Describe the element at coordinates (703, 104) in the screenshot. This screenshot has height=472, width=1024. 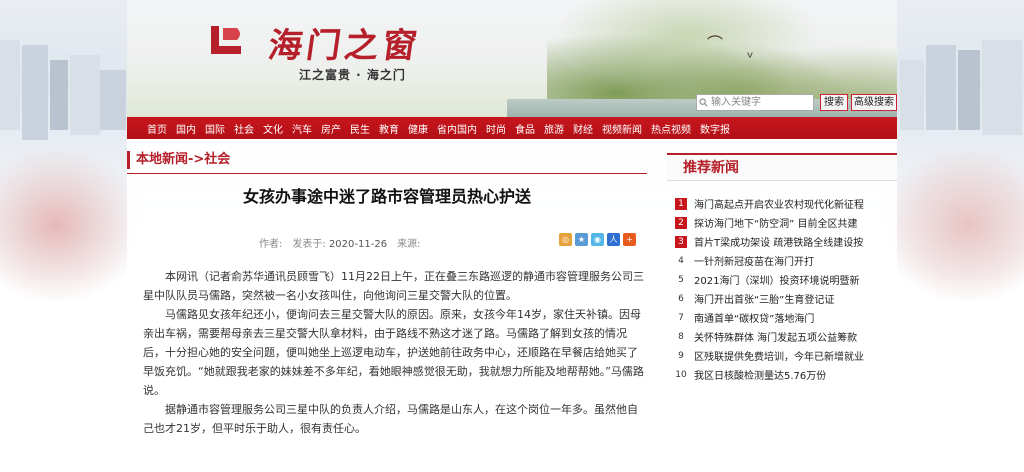
I see `search-icon` at that location.